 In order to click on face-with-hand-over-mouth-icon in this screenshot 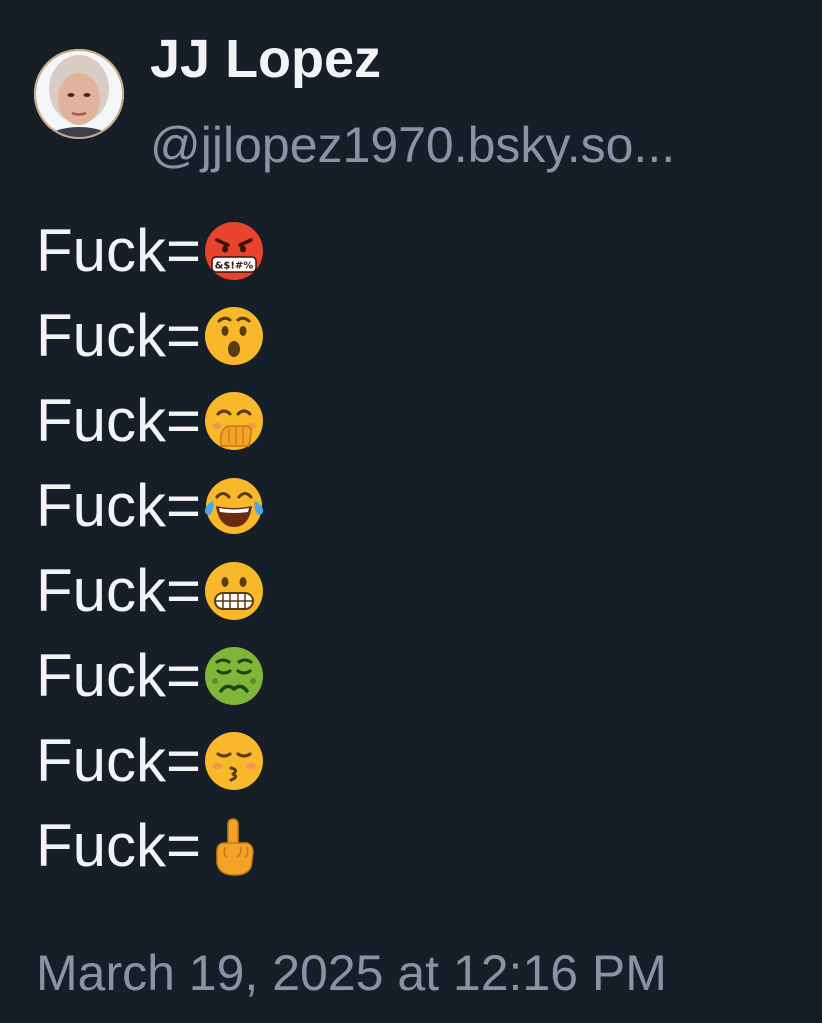, I will do `click(234, 421)`.